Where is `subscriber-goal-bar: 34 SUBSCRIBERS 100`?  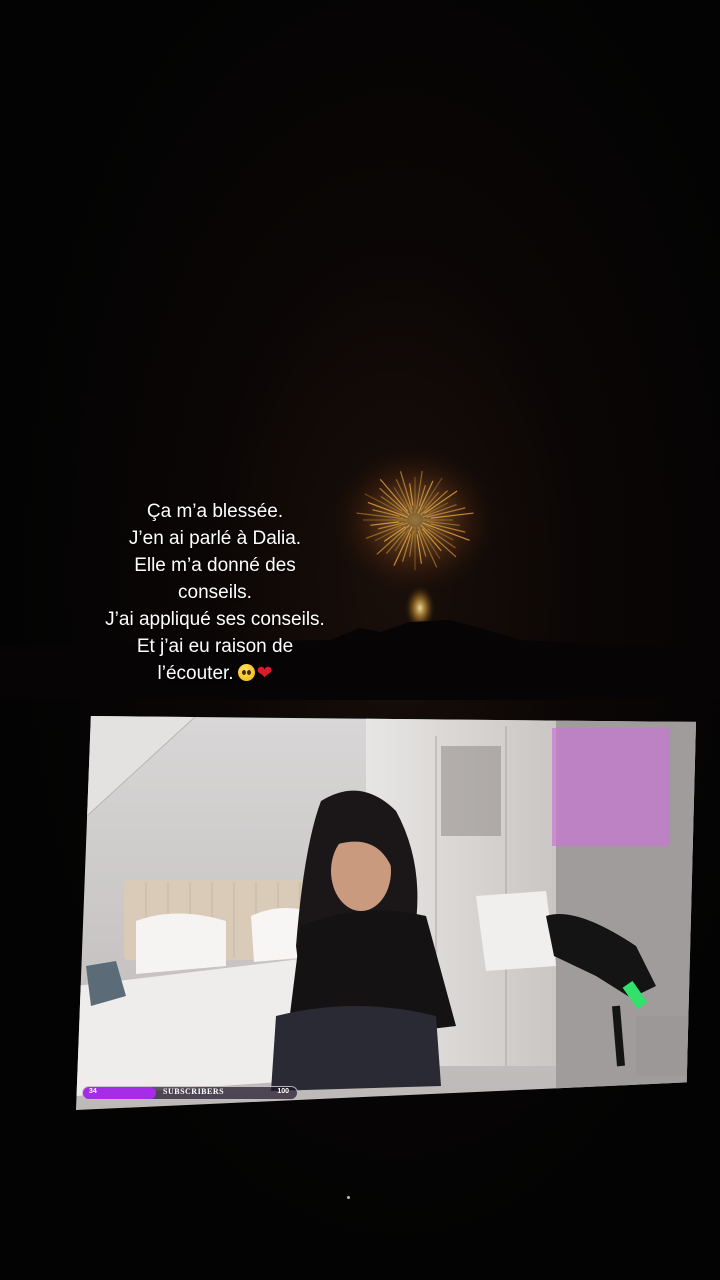 subscriber-goal-bar: 34 SUBSCRIBERS 100 is located at coordinates (190, 1093).